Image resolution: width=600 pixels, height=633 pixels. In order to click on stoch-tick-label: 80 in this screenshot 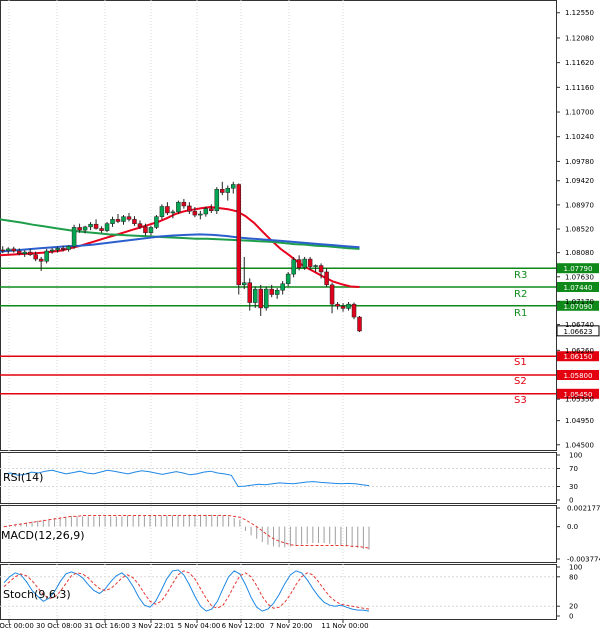, I will do `click(573, 577)`.